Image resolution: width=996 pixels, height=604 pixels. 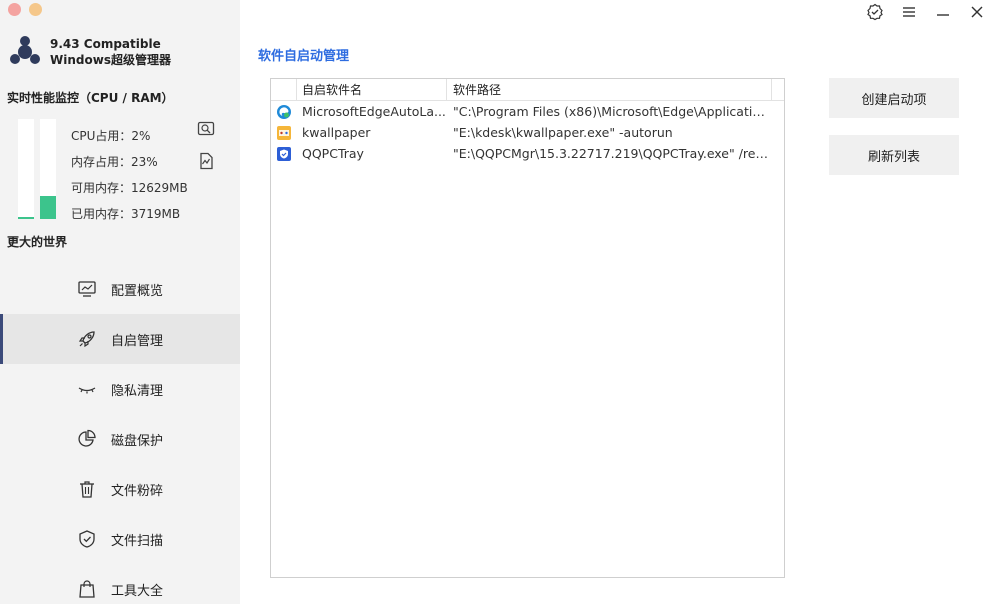 I want to click on startup-path: "E:\kdesk\kwallpaper.exe" -autorun, so click(x=563, y=132).